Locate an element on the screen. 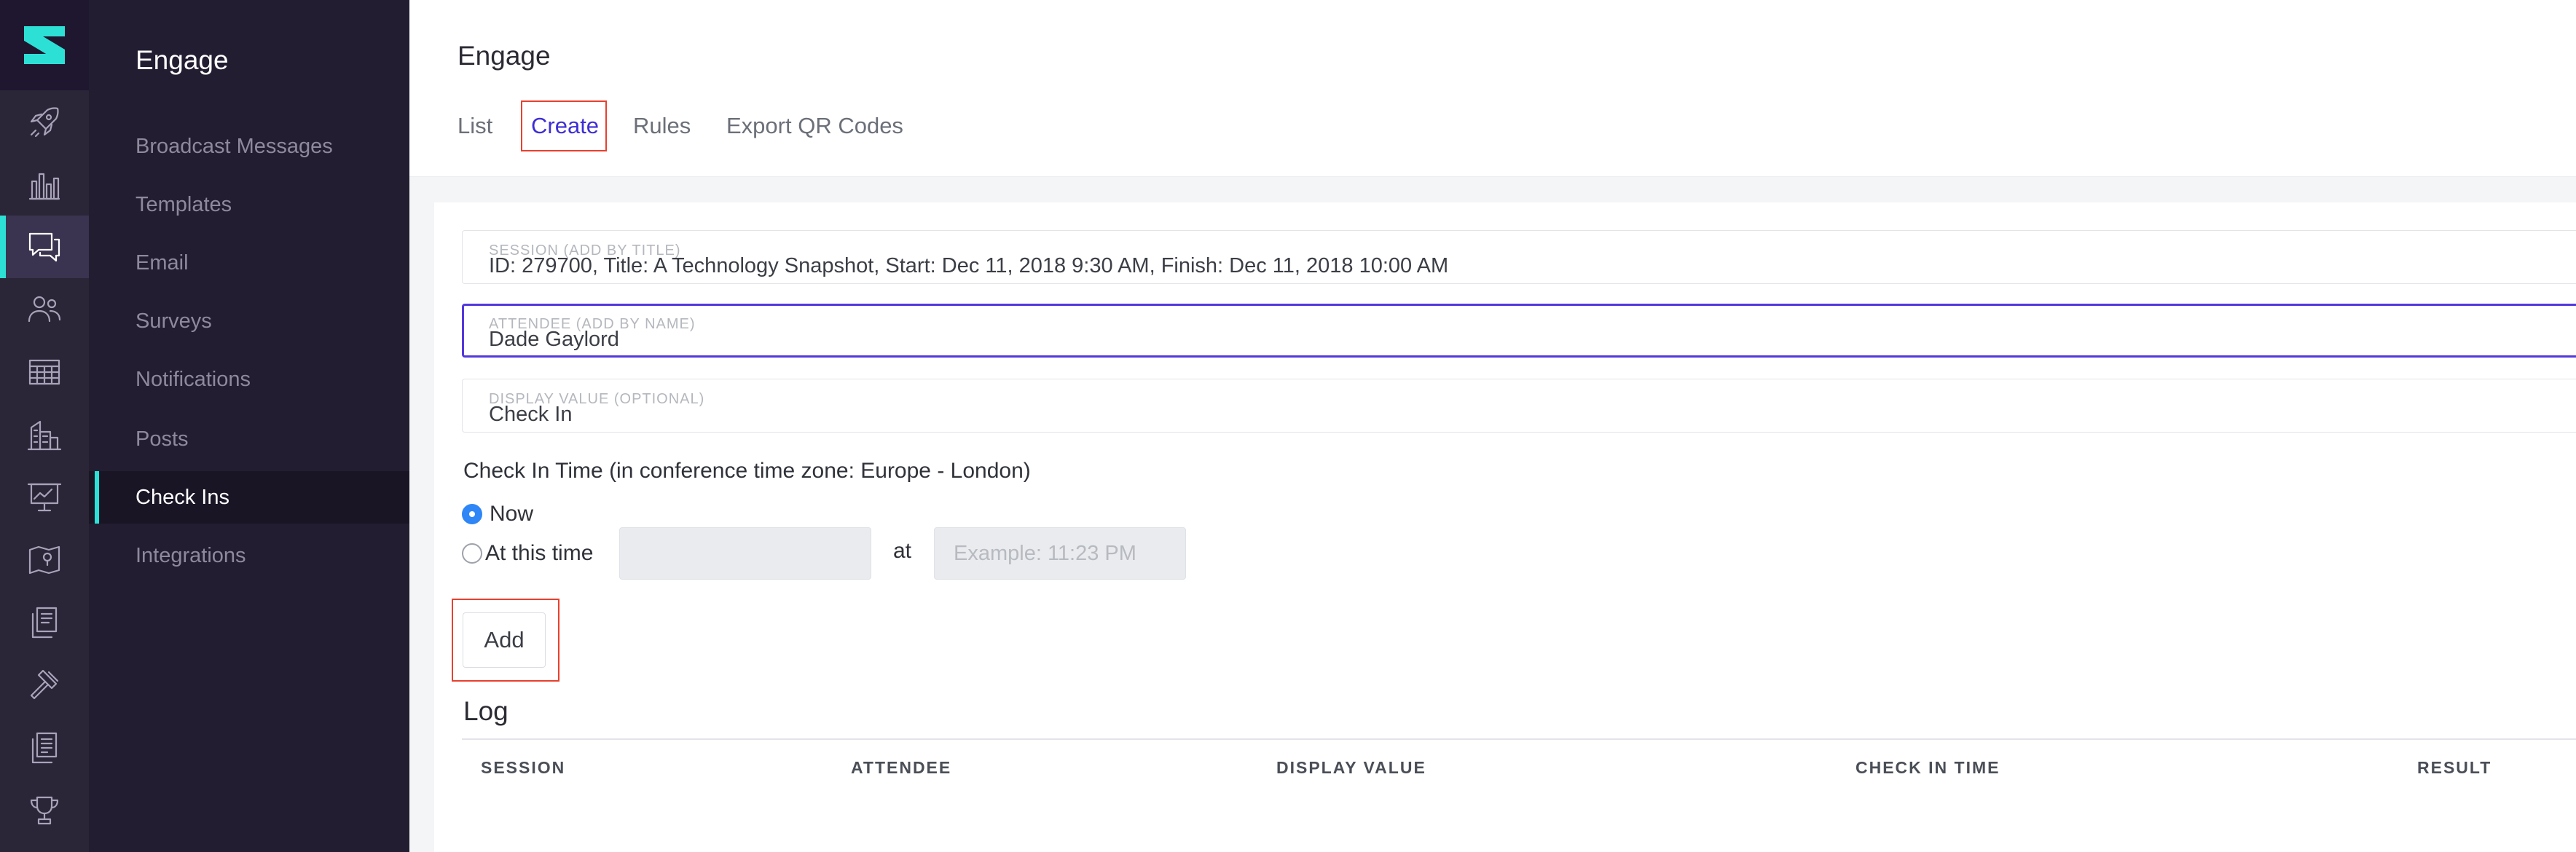  gavel-icon is located at coordinates (44, 685).